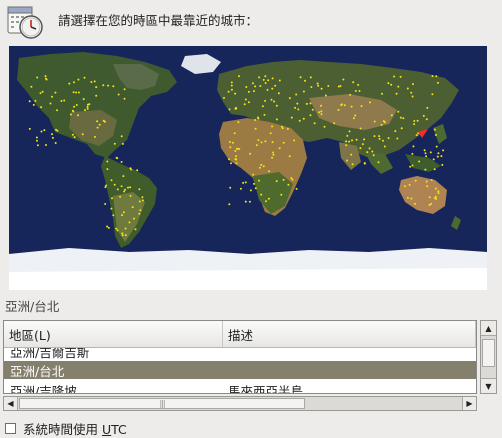 This screenshot has height=438, width=502. Describe the element at coordinates (240, 354) in the screenshot. I see `table-row: 亞洲/吉爾吉斯` at that location.